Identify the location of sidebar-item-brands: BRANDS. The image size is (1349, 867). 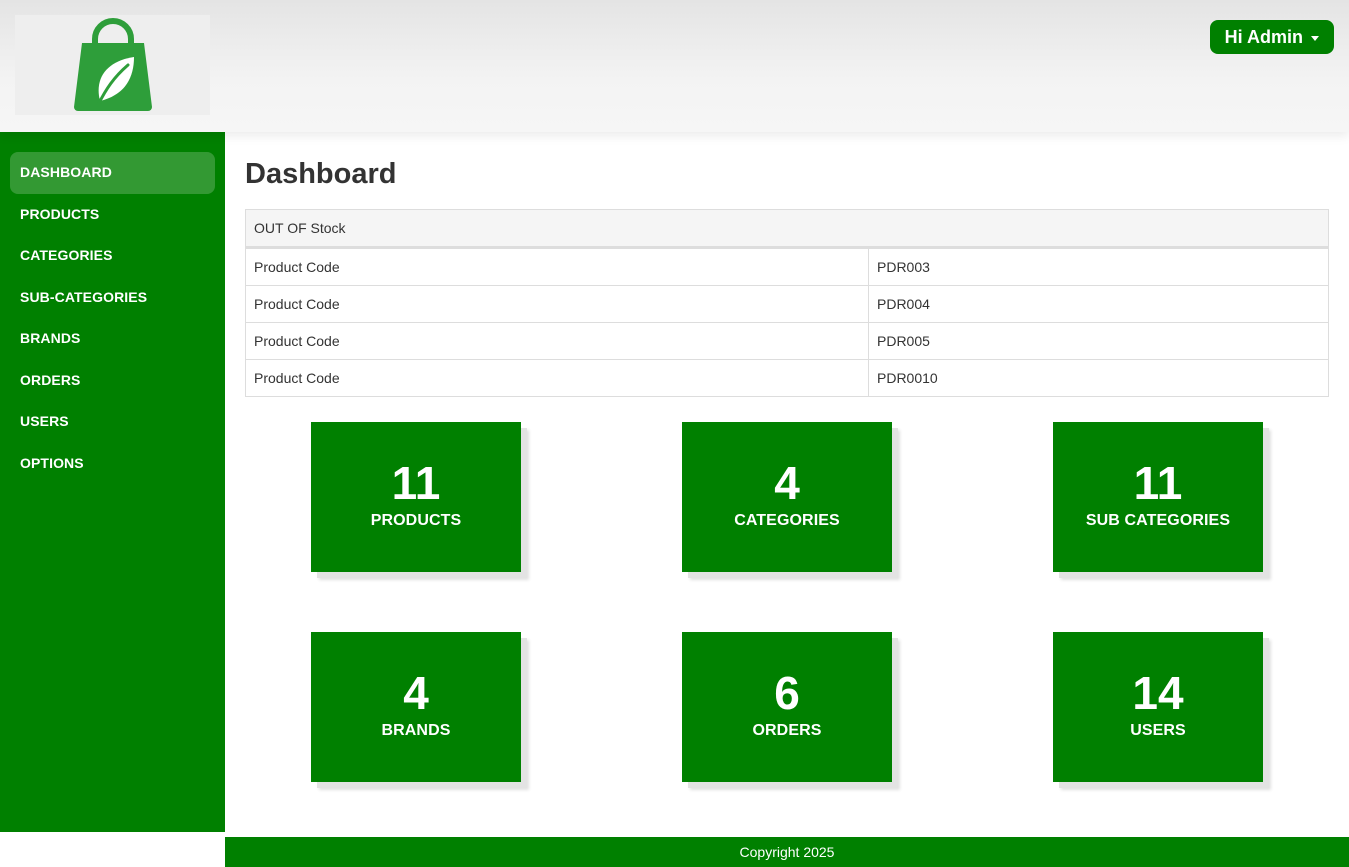
(112, 339).